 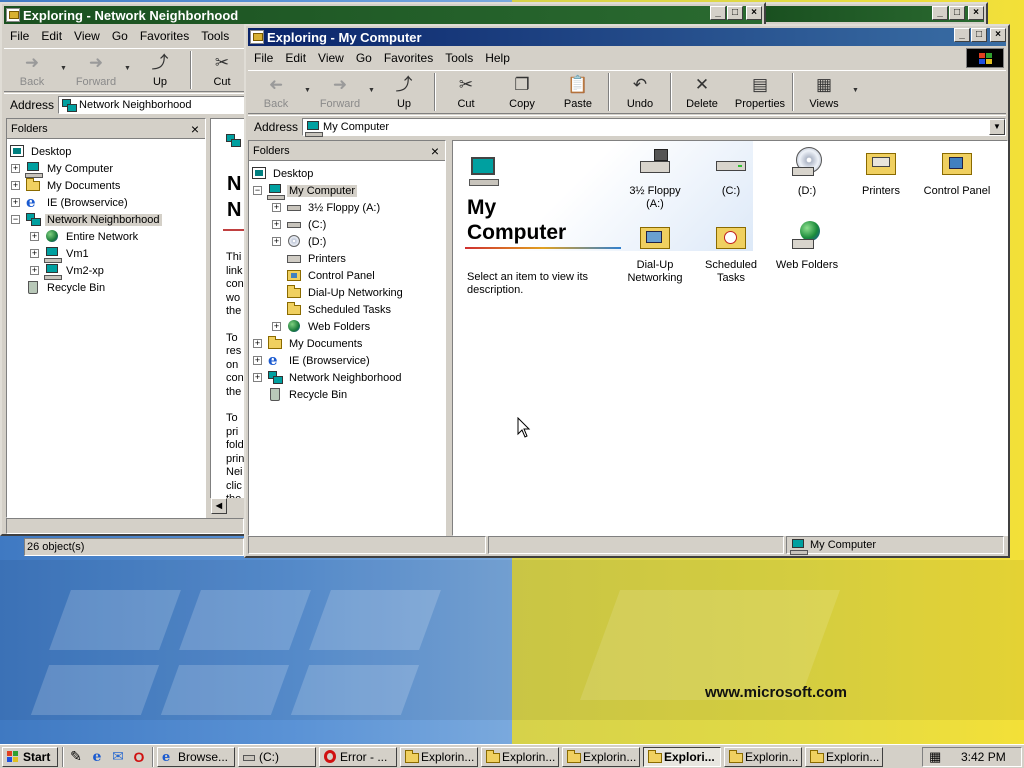 What do you see at coordinates (983, 757) in the screenshot?
I see `clock: 3:42 PM` at bounding box center [983, 757].